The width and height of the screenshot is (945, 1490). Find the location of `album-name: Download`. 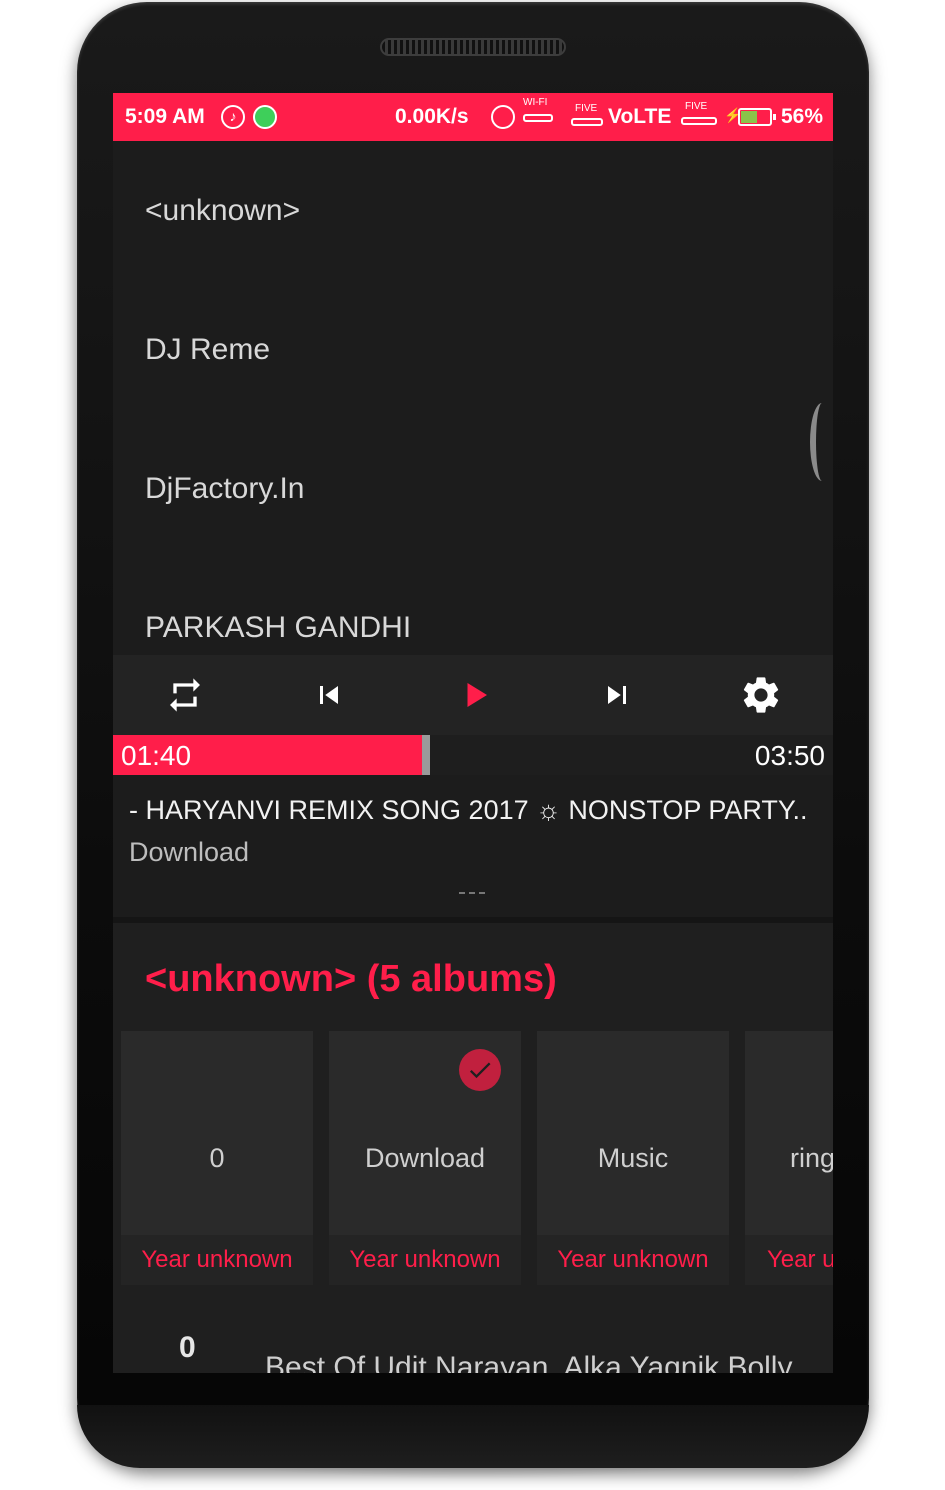

album-name: Download is located at coordinates (425, 1158).